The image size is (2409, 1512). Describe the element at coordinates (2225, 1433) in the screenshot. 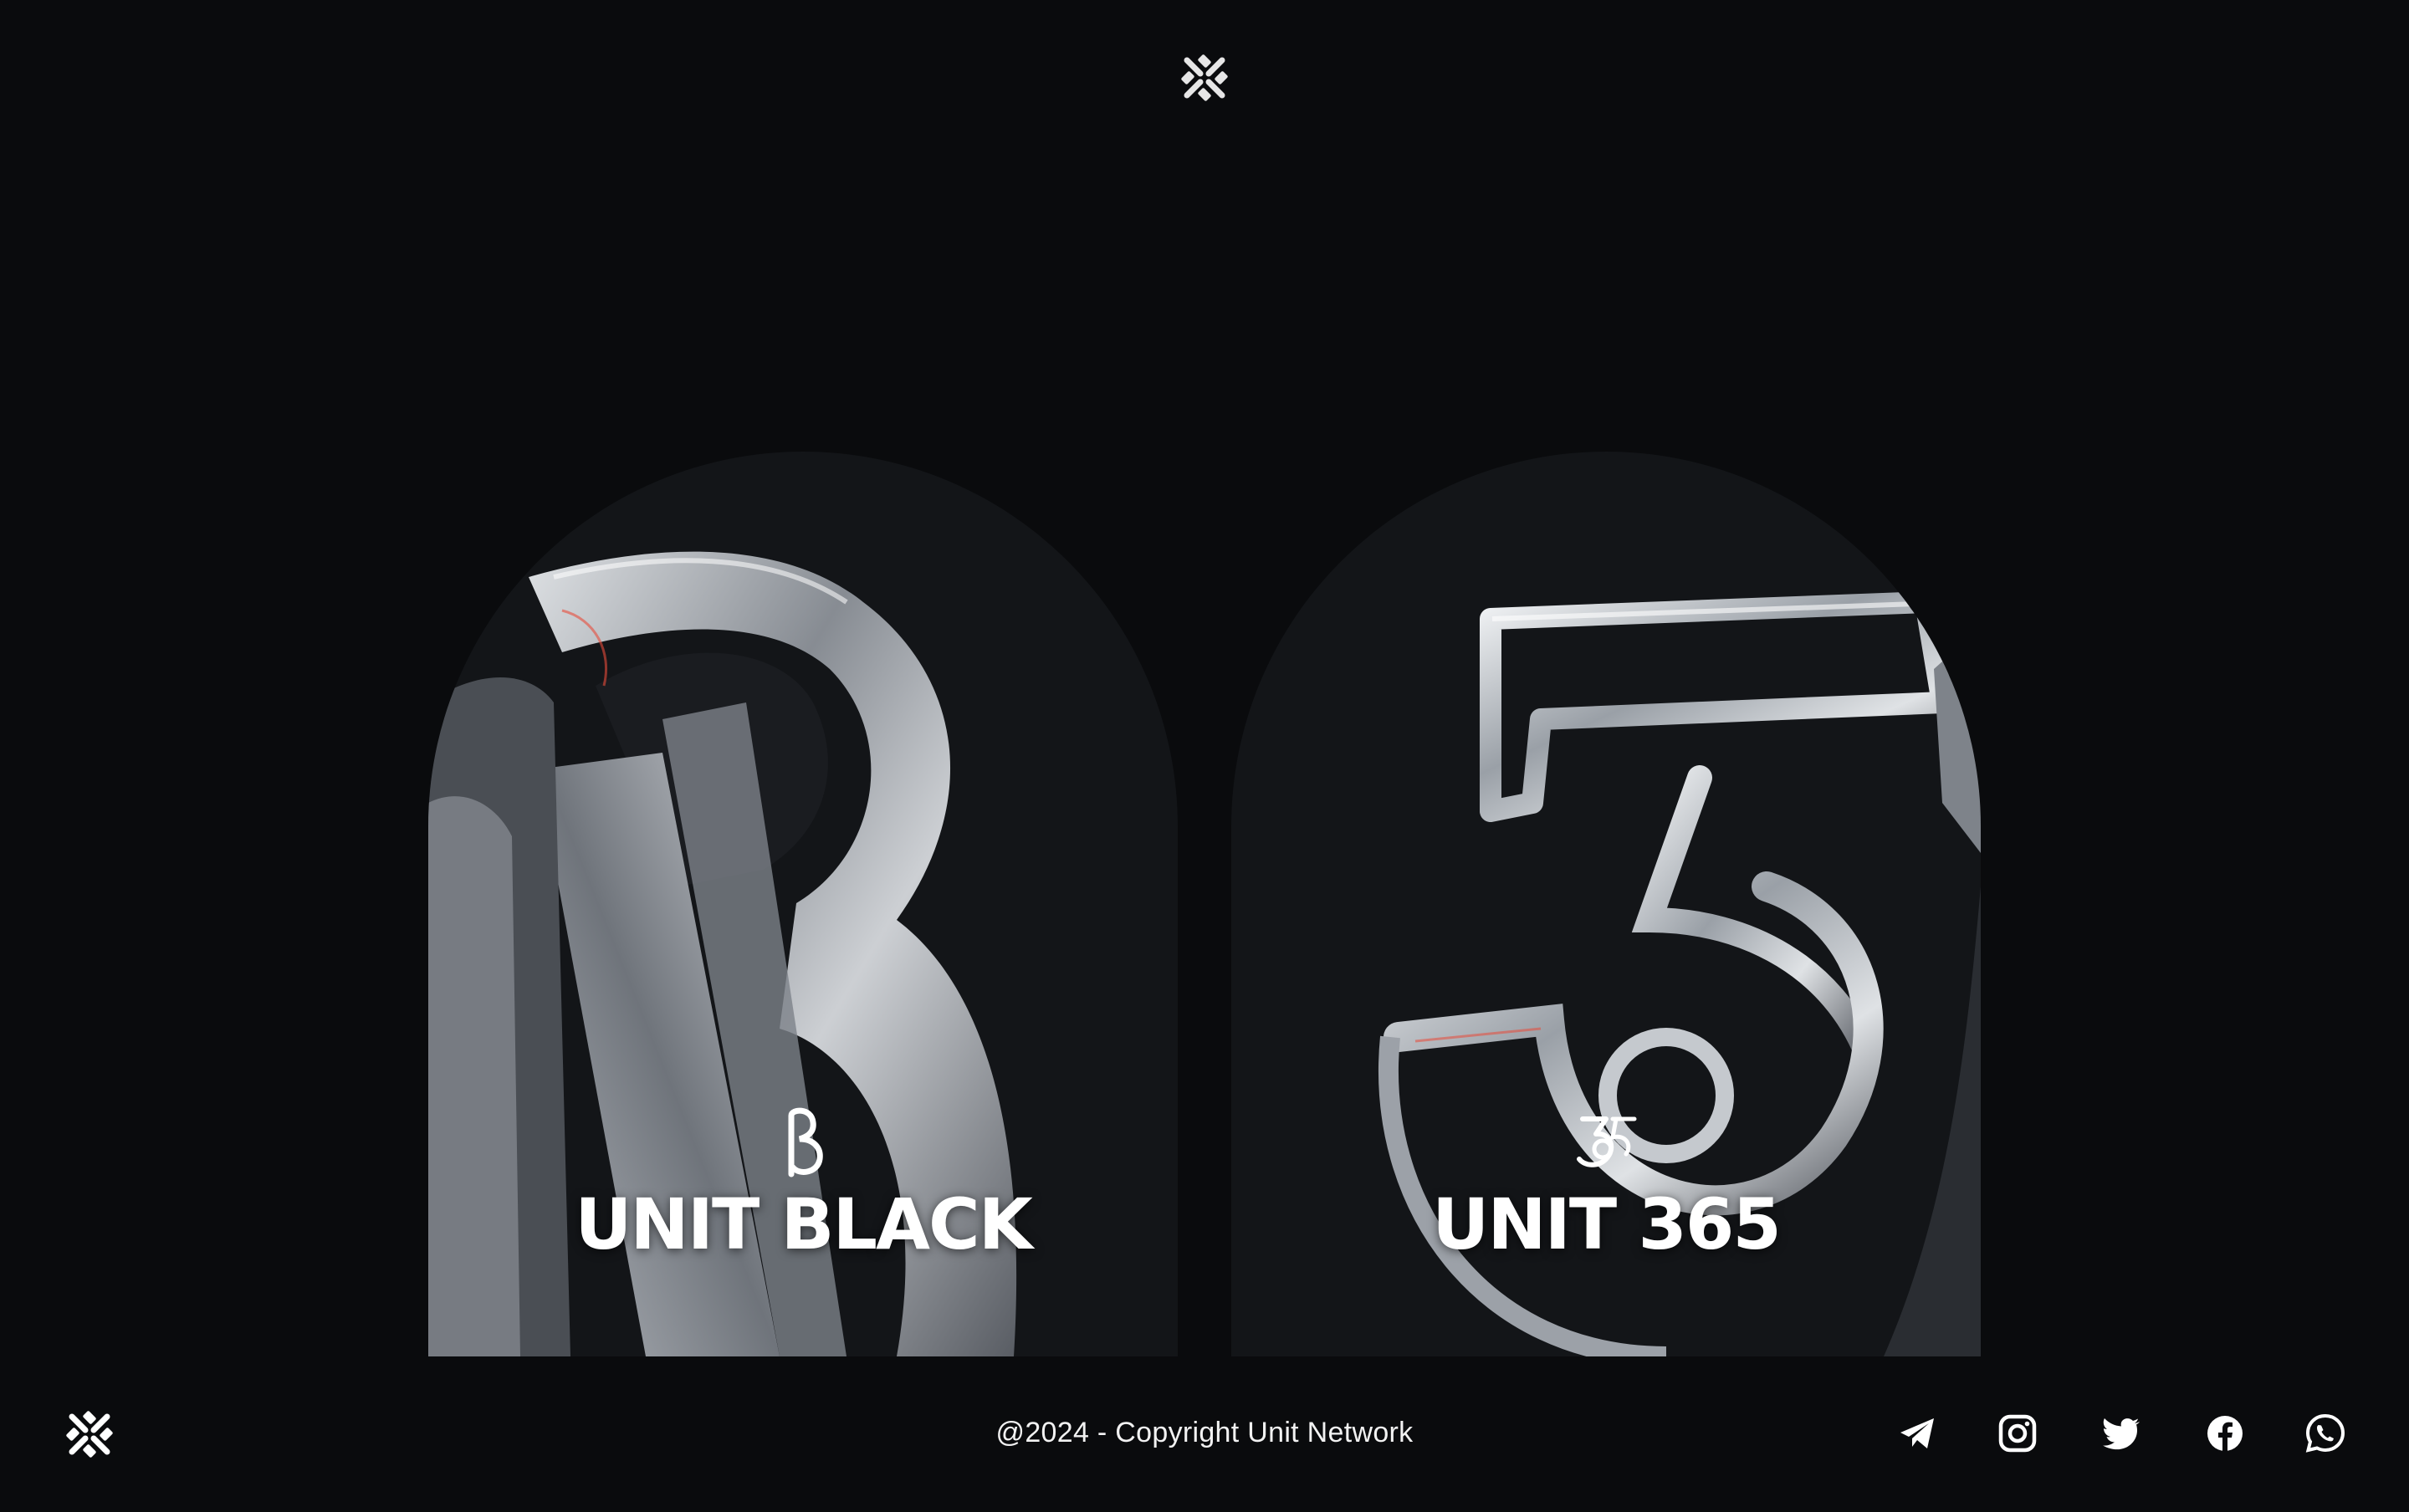

I see `facebook-icon` at that location.